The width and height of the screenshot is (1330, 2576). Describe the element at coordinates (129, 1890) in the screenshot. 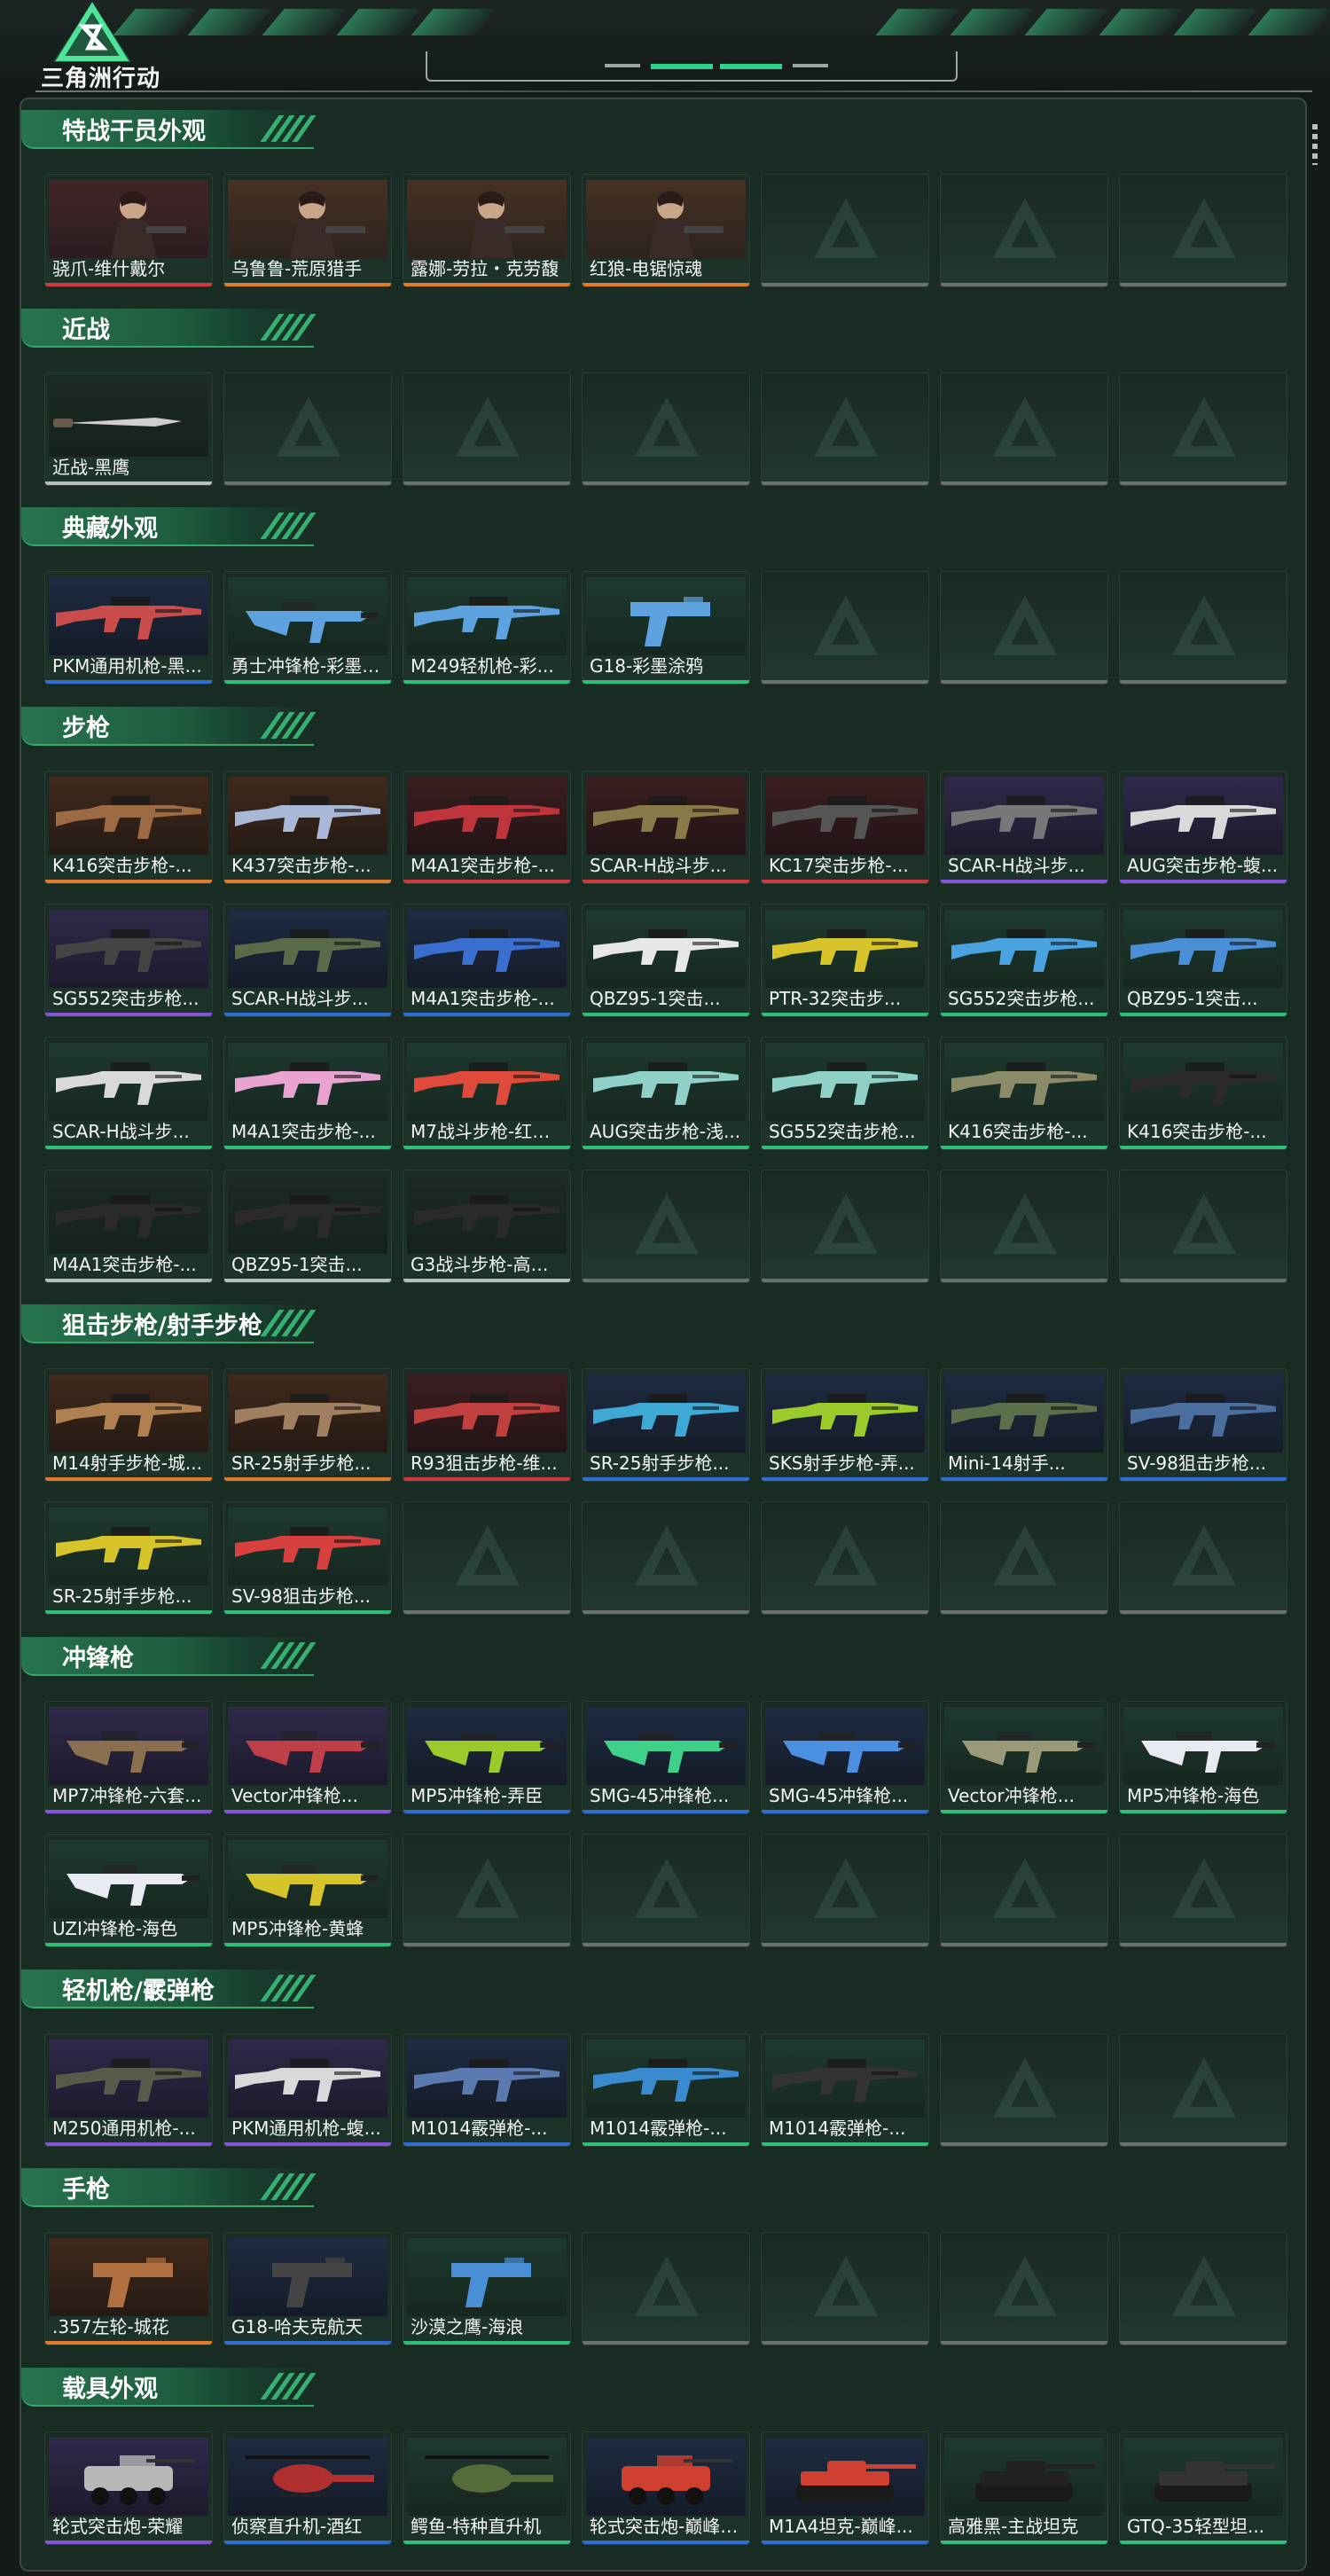

I see `item-card: UZI冲锋枪-海色` at that location.